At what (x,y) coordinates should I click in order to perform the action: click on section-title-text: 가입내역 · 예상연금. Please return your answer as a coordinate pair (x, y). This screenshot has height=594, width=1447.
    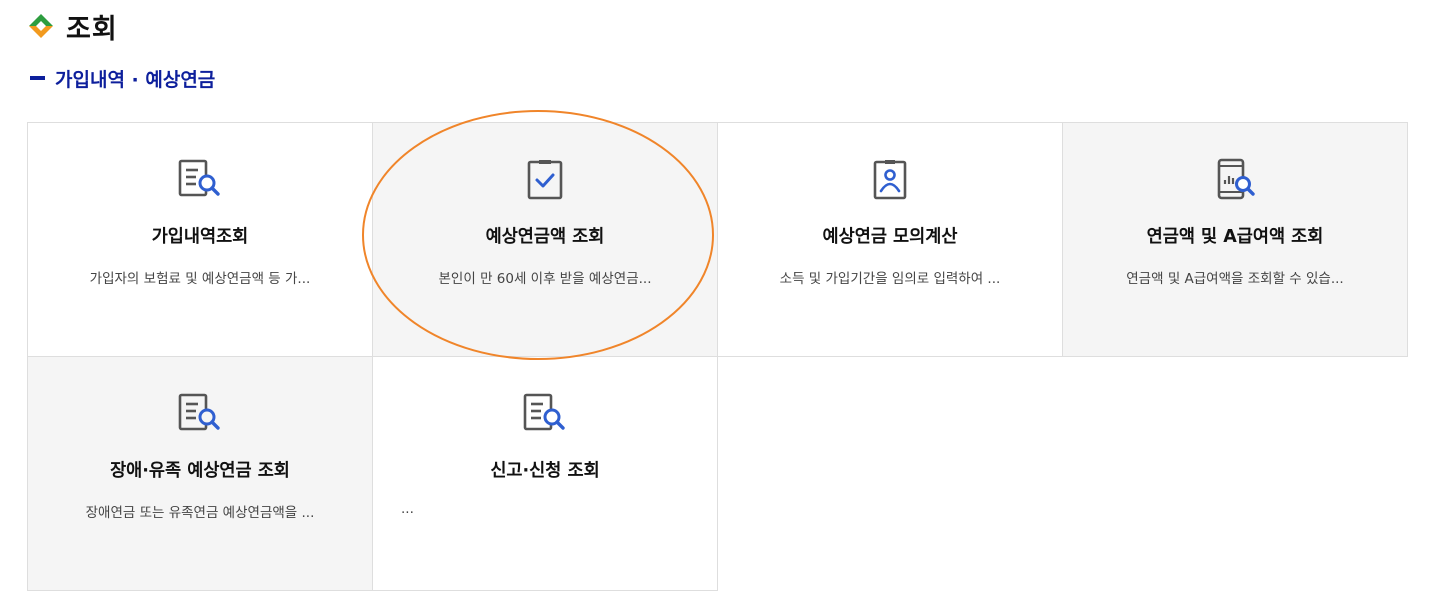
    Looking at the image, I should click on (135, 79).